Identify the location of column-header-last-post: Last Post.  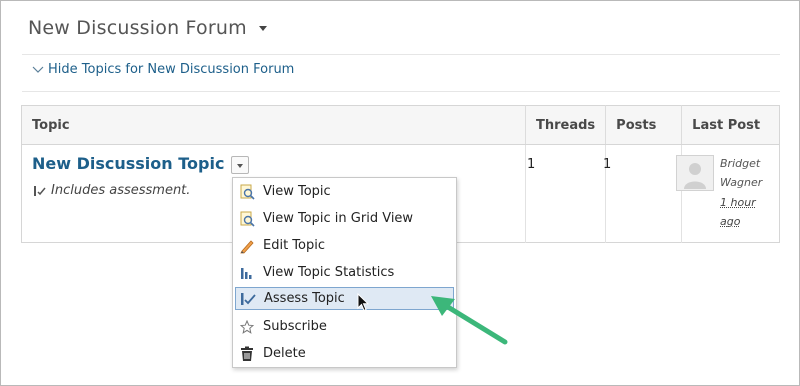
(730, 125).